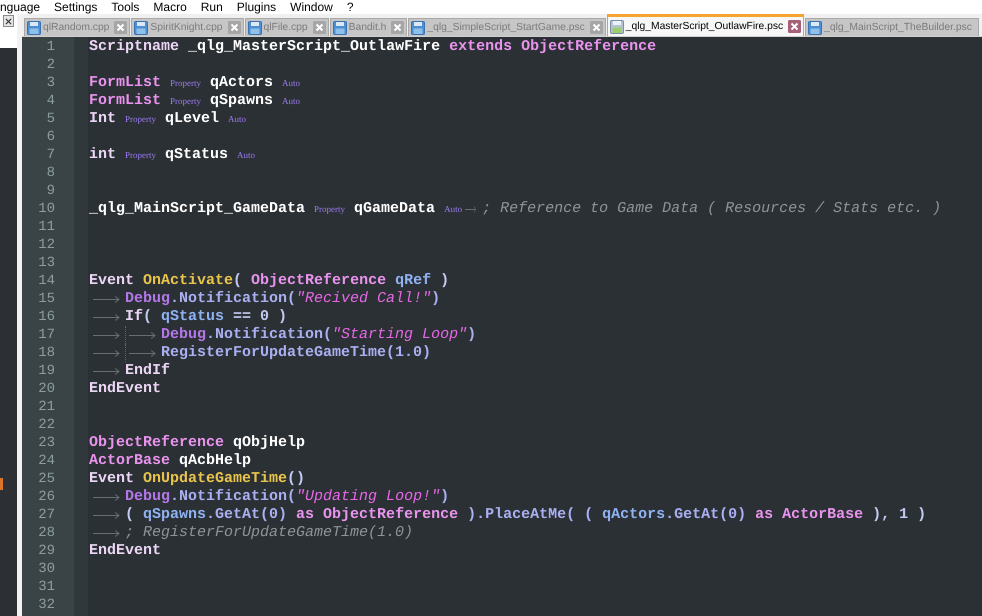  Describe the element at coordinates (705, 25) in the screenshot. I see `file-tab: _qlg_MasterScript_OutlawFire.psc` at that location.